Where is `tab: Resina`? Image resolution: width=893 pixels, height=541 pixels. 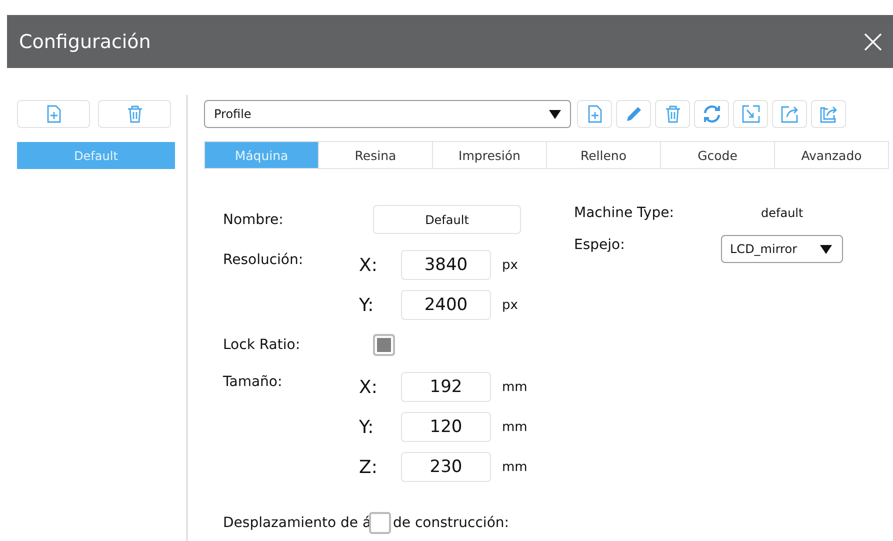 tab: Resina is located at coordinates (375, 155).